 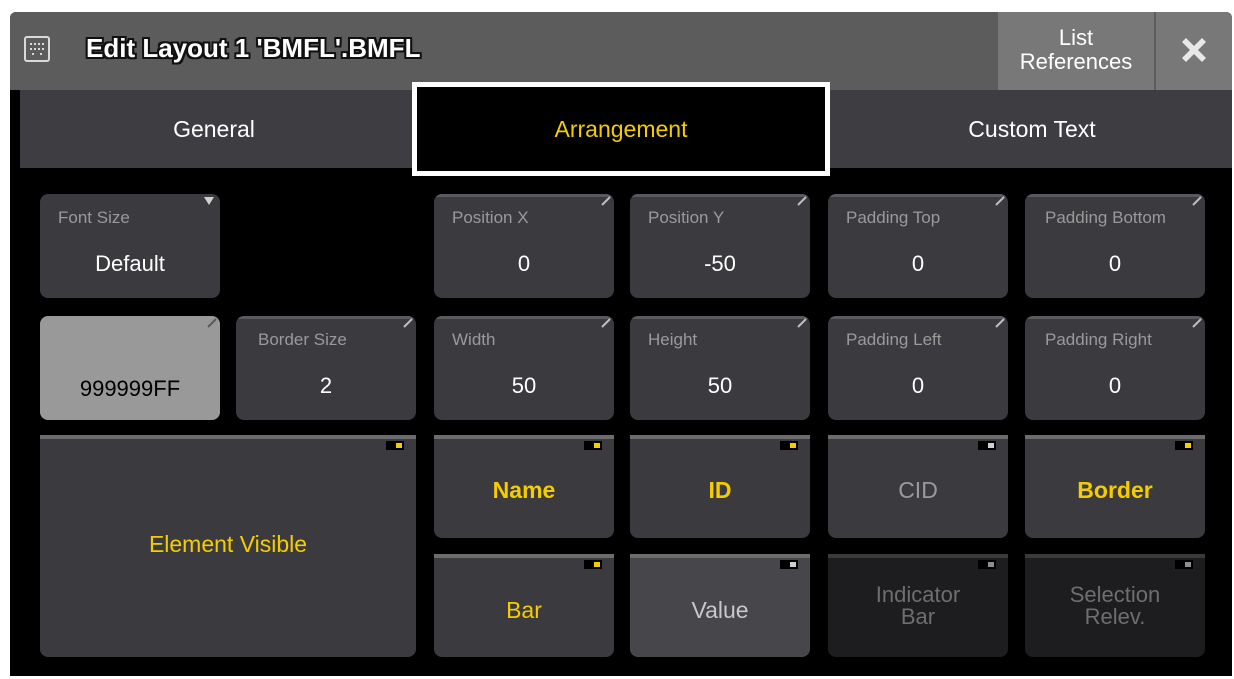 I want to click on bar-toggle: Bar, so click(x=524, y=605).